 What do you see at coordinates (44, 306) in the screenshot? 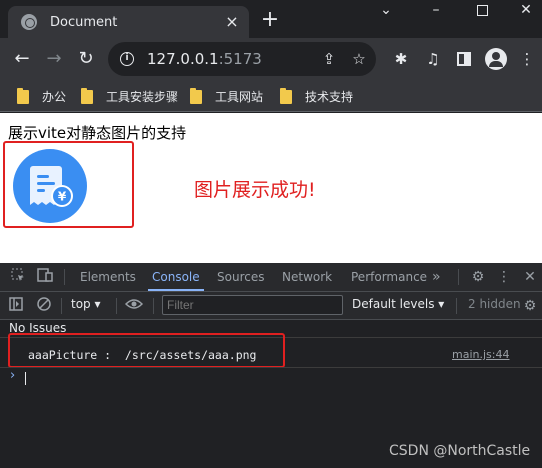
I see `clear-console-icon` at bounding box center [44, 306].